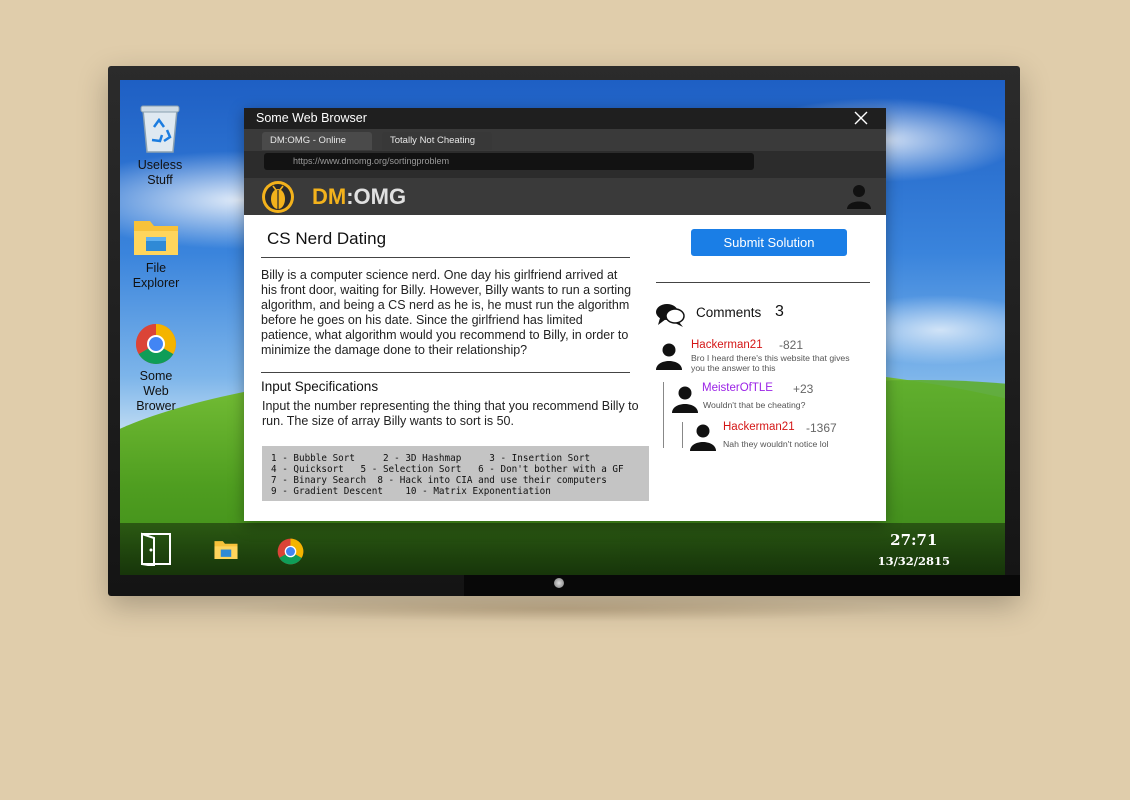  What do you see at coordinates (763, 282) in the screenshot?
I see `sidebar-divider` at bounding box center [763, 282].